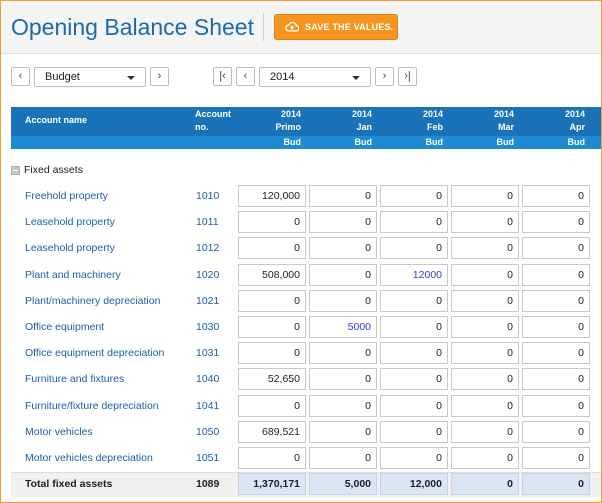 This screenshot has width=602, height=503. What do you see at coordinates (292, 26) in the screenshot?
I see `cloud-upload-icon` at bounding box center [292, 26].